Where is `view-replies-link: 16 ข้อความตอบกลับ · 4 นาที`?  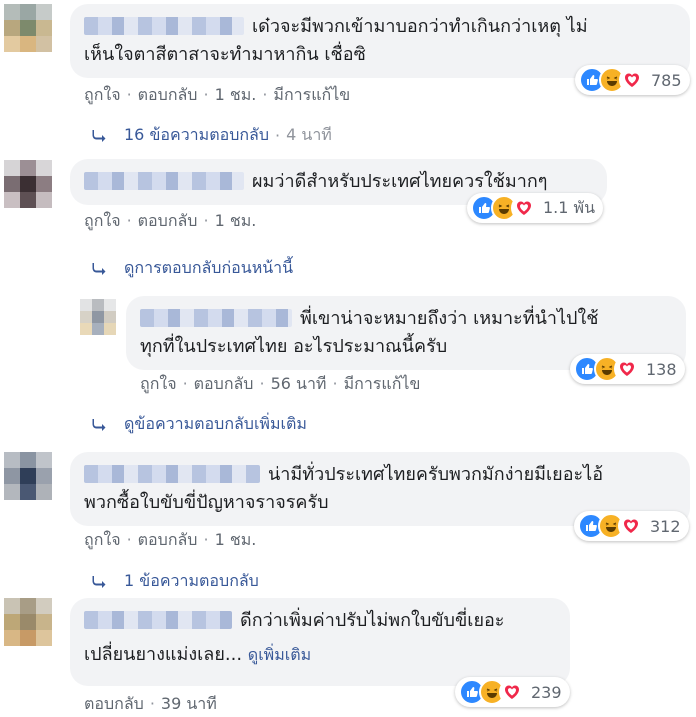 view-replies-link: 16 ข้อความตอบกลับ · 4 นาที is located at coordinates (212, 135).